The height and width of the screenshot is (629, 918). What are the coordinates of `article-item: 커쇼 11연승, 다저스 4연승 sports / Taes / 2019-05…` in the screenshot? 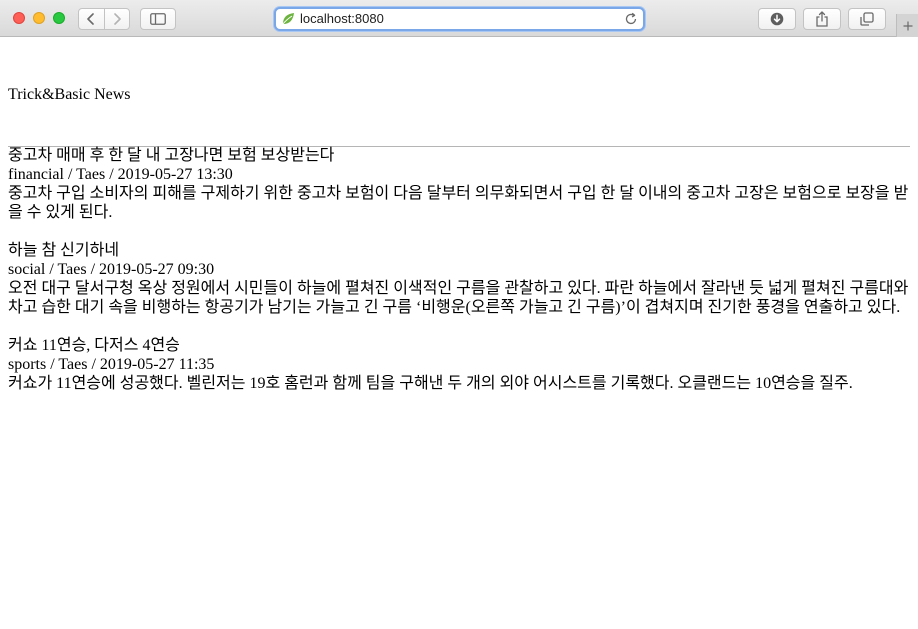 It's located at (459, 364).